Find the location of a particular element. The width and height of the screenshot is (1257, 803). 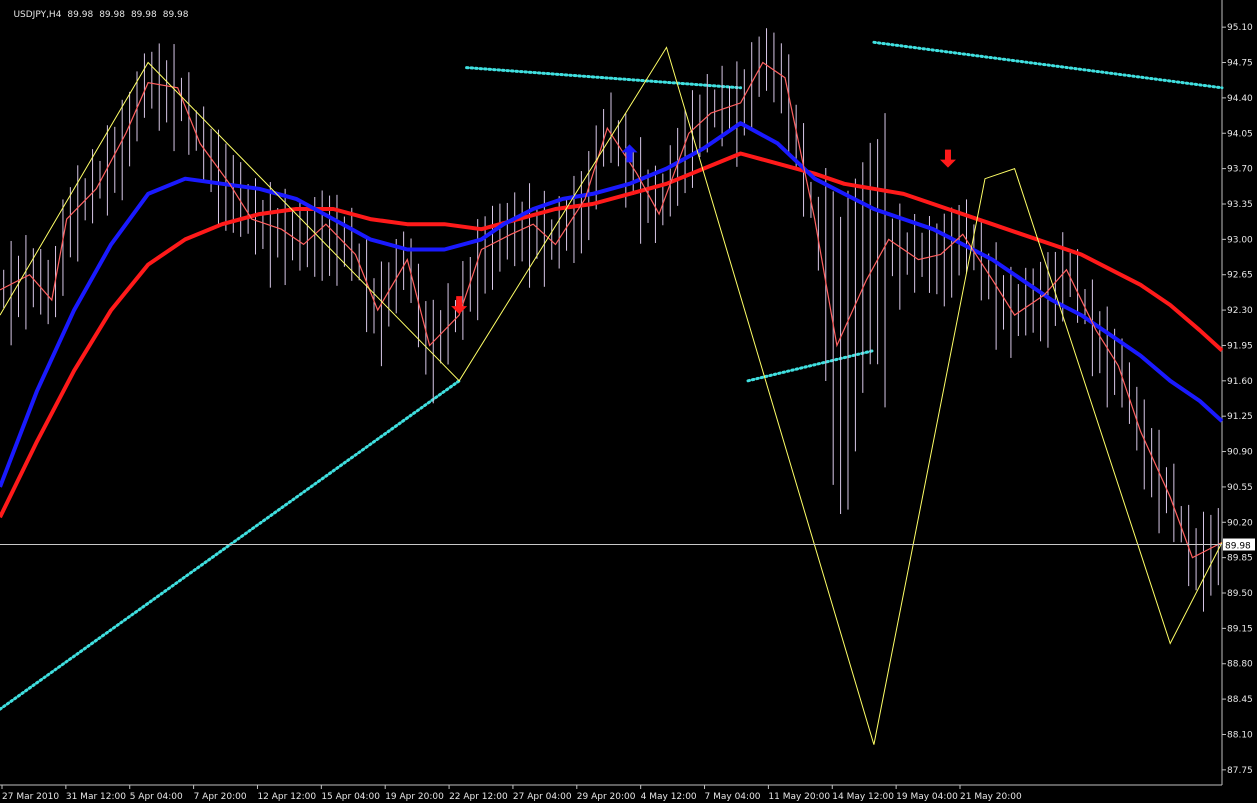

x-tick-label: 5 Apr 04:00 is located at coordinates (156, 797).